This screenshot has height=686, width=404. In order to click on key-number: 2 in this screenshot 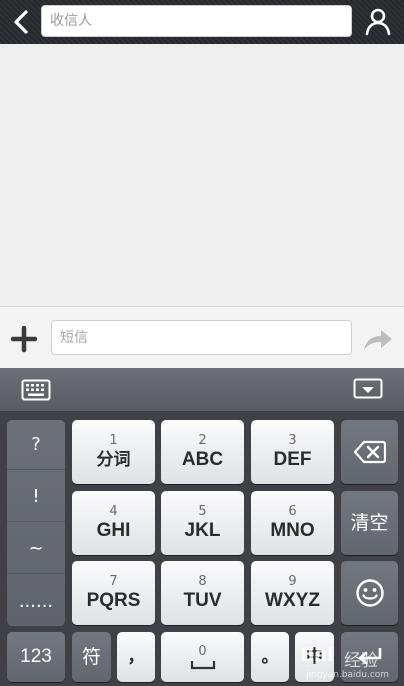, I will do `click(202, 440)`.